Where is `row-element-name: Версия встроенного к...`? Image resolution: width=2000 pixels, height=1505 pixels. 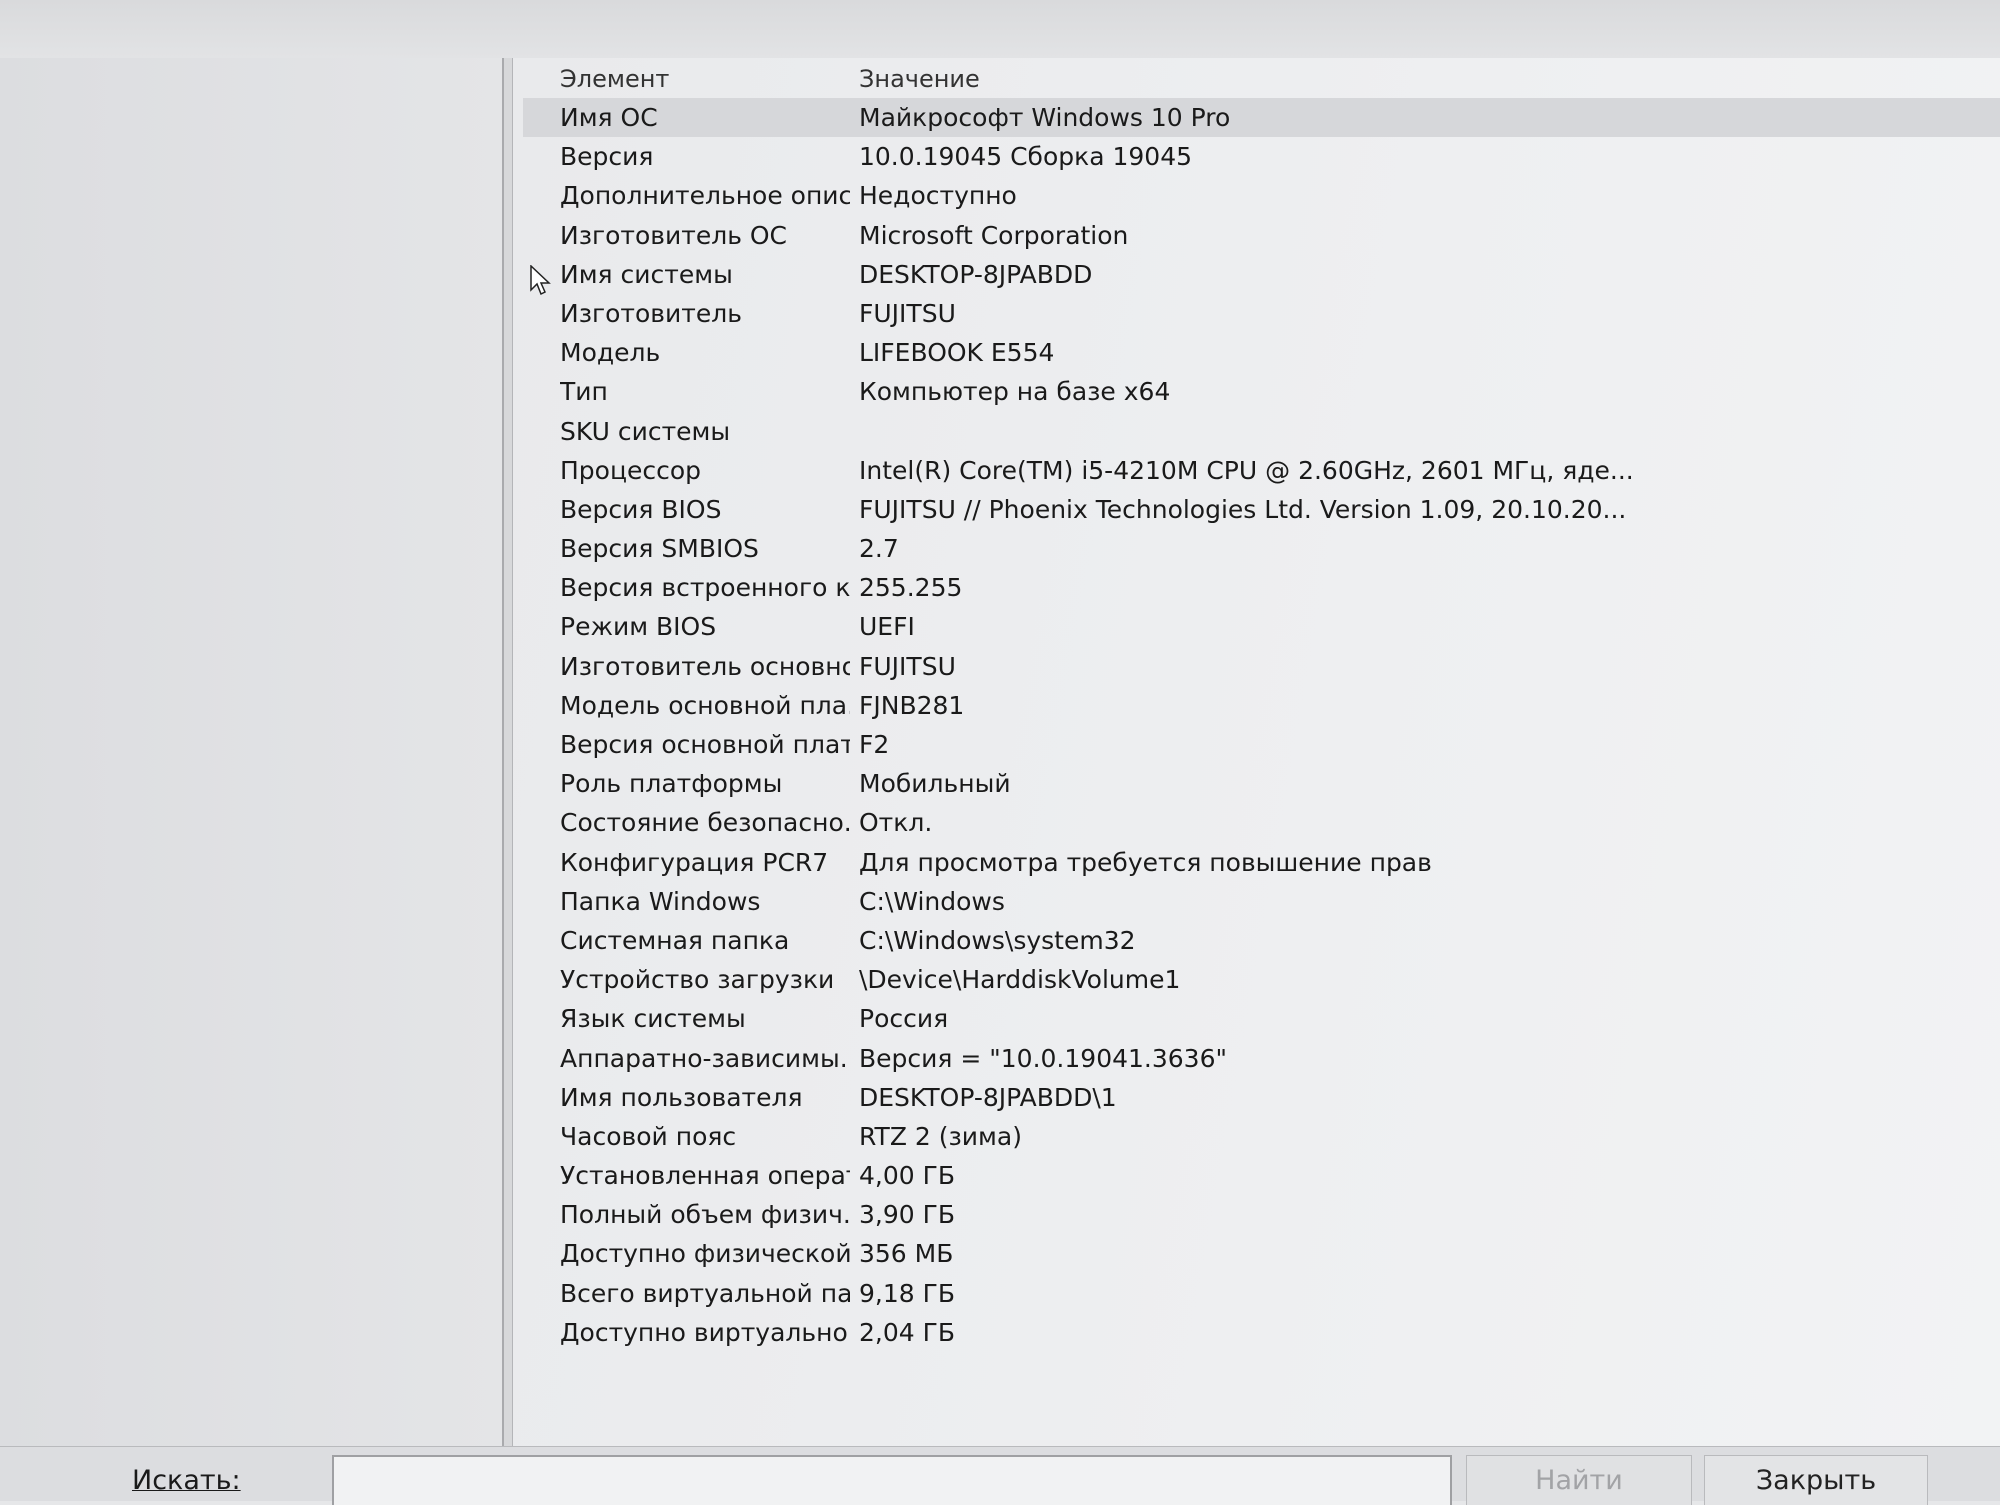
row-element-name: Версия встроенного к... is located at coordinates (705, 588).